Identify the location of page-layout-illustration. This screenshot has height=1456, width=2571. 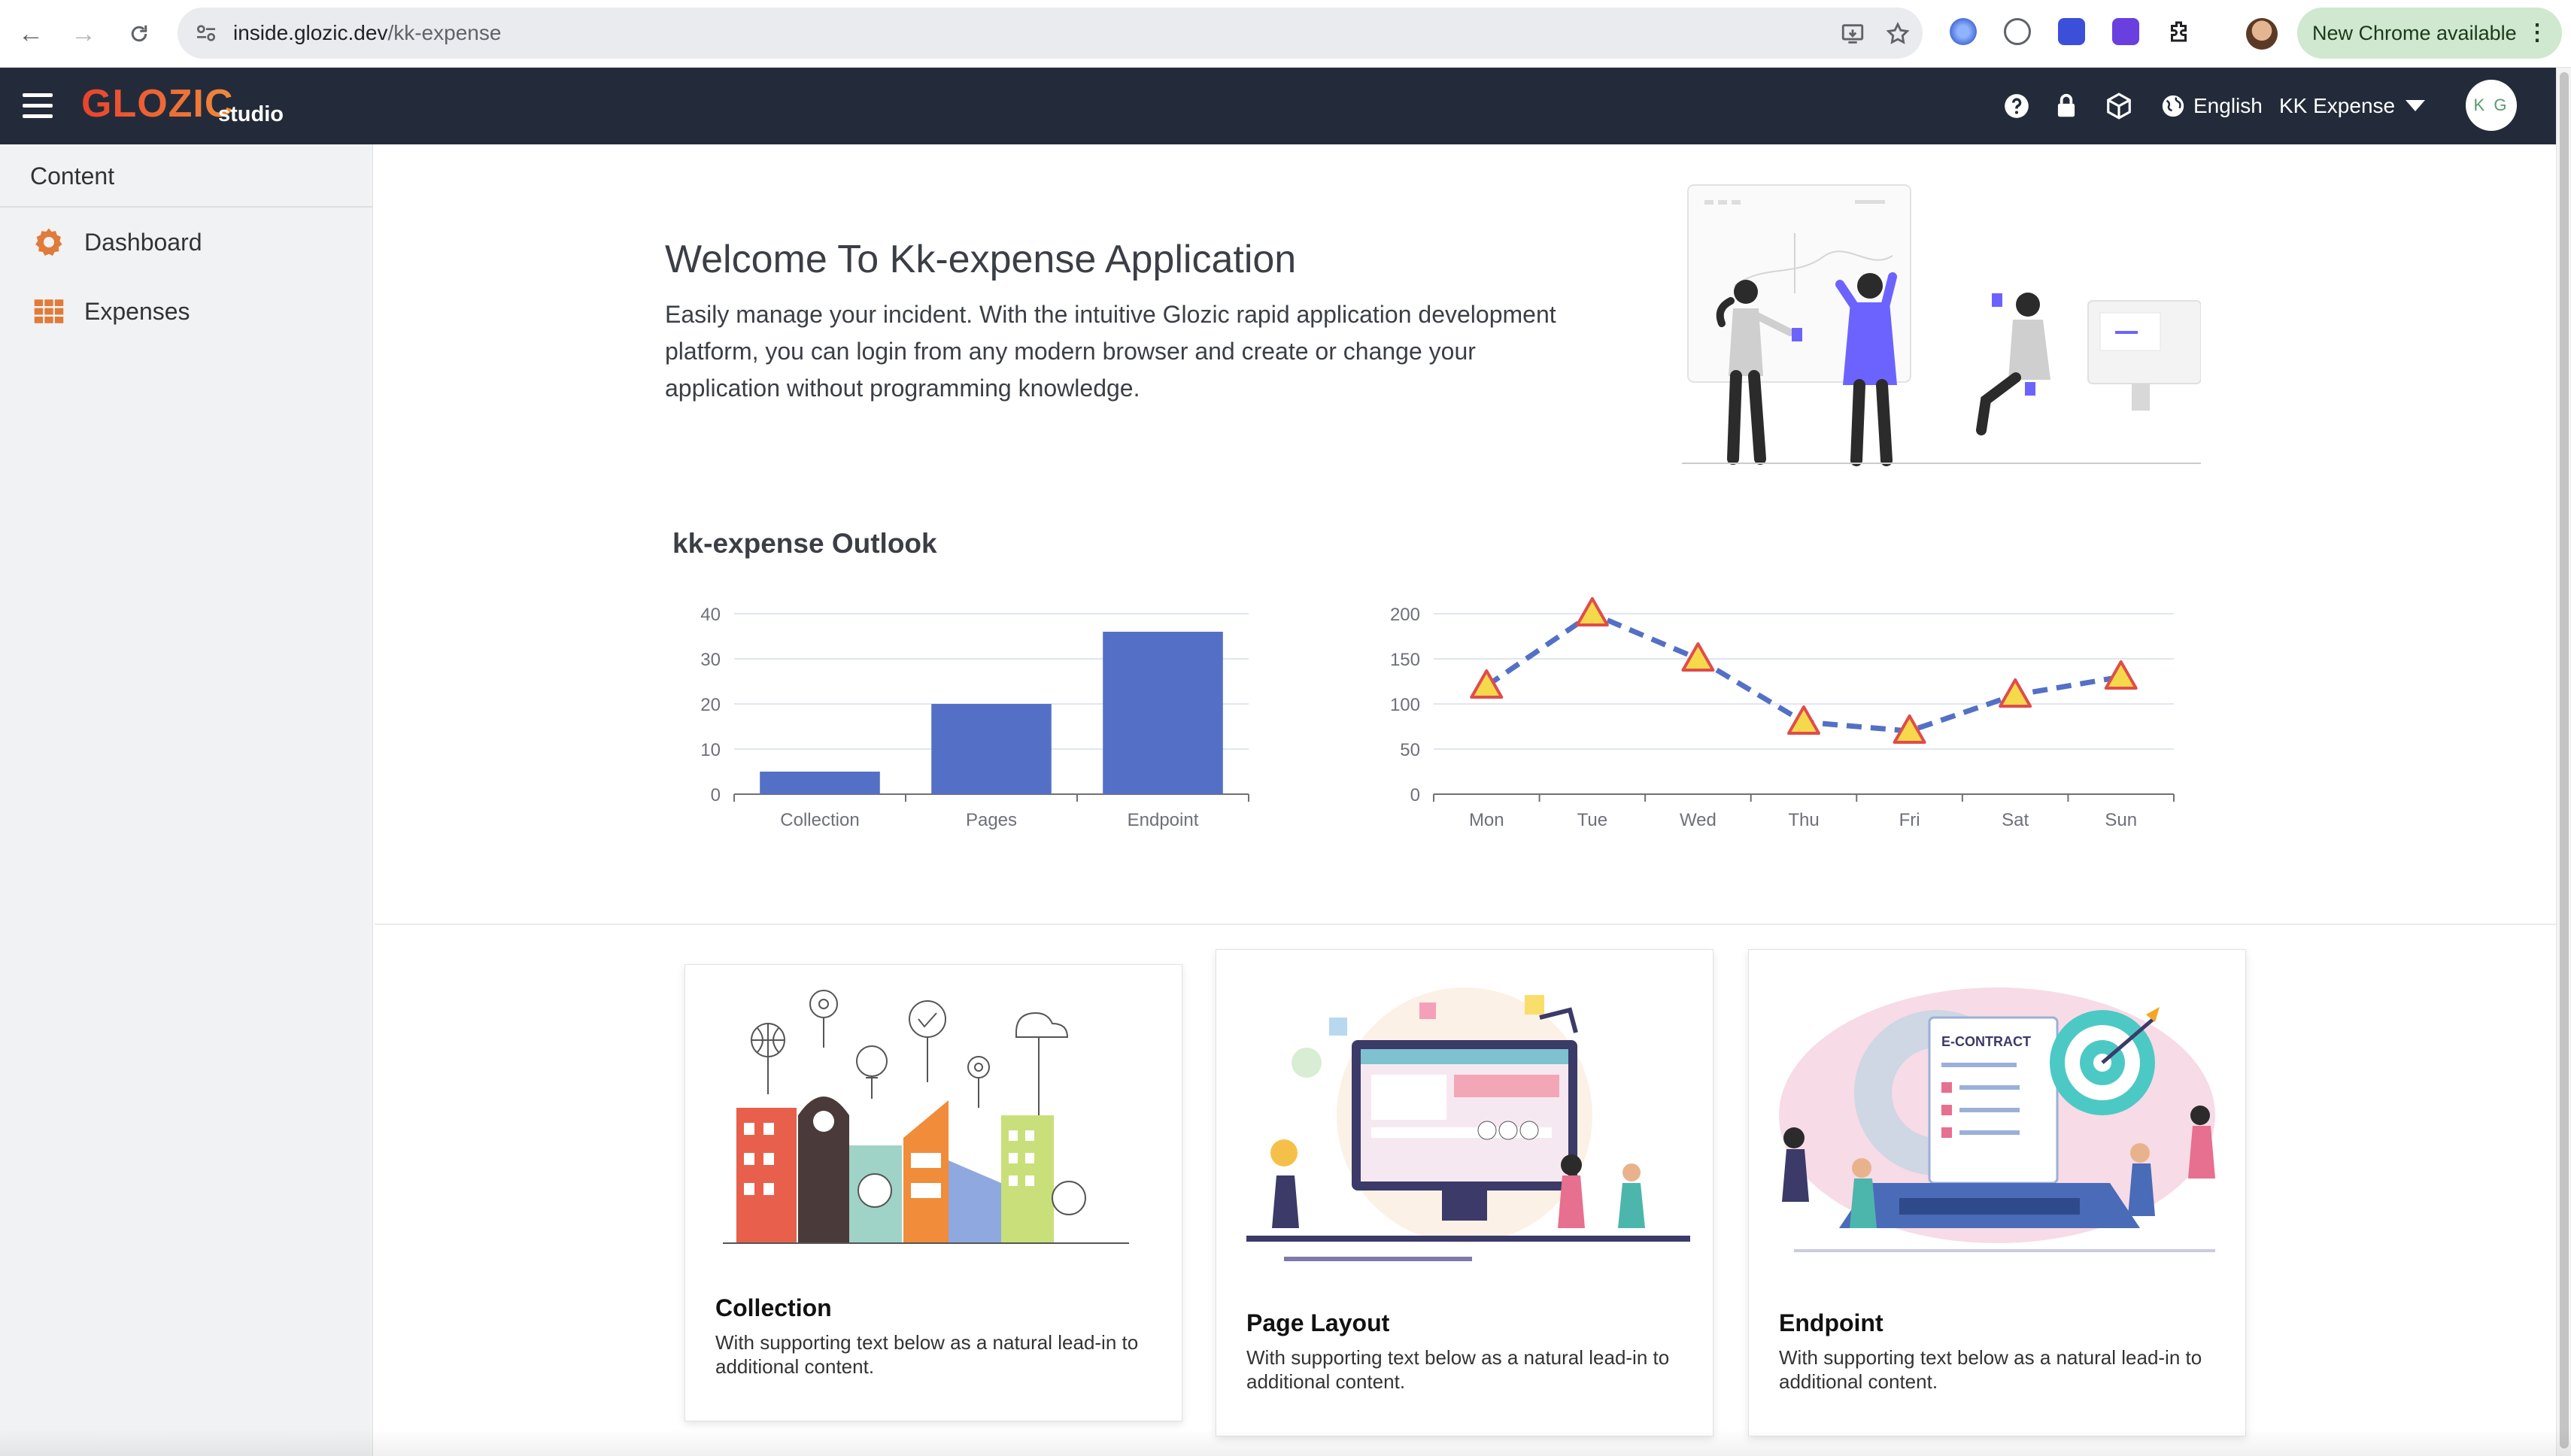
(1468, 1124).